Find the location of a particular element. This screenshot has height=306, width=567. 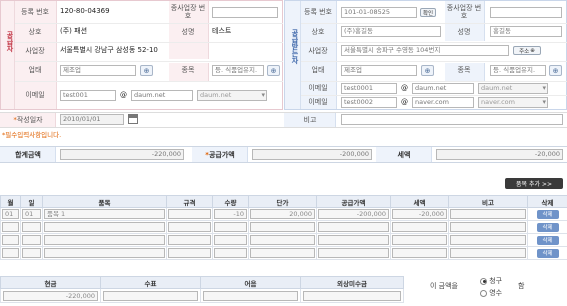

col-spec: 규격 is located at coordinates (189, 201).